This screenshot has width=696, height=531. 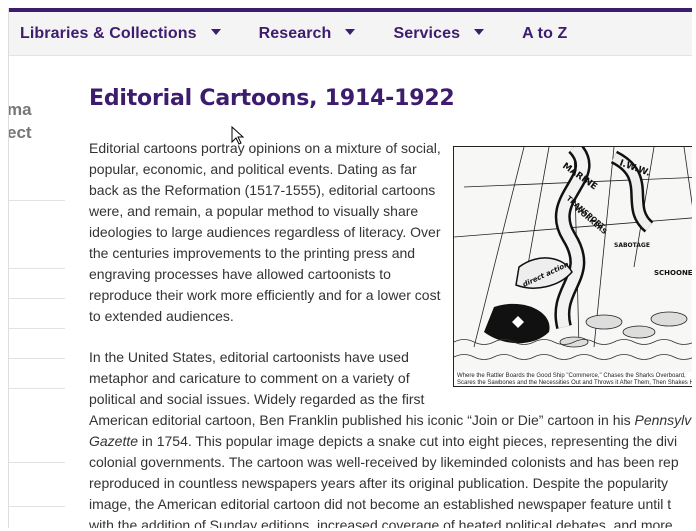 What do you see at coordinates (37, 292) in the screenshot?
I see `sidebar: ma ect` at bounding box center [37, 292].